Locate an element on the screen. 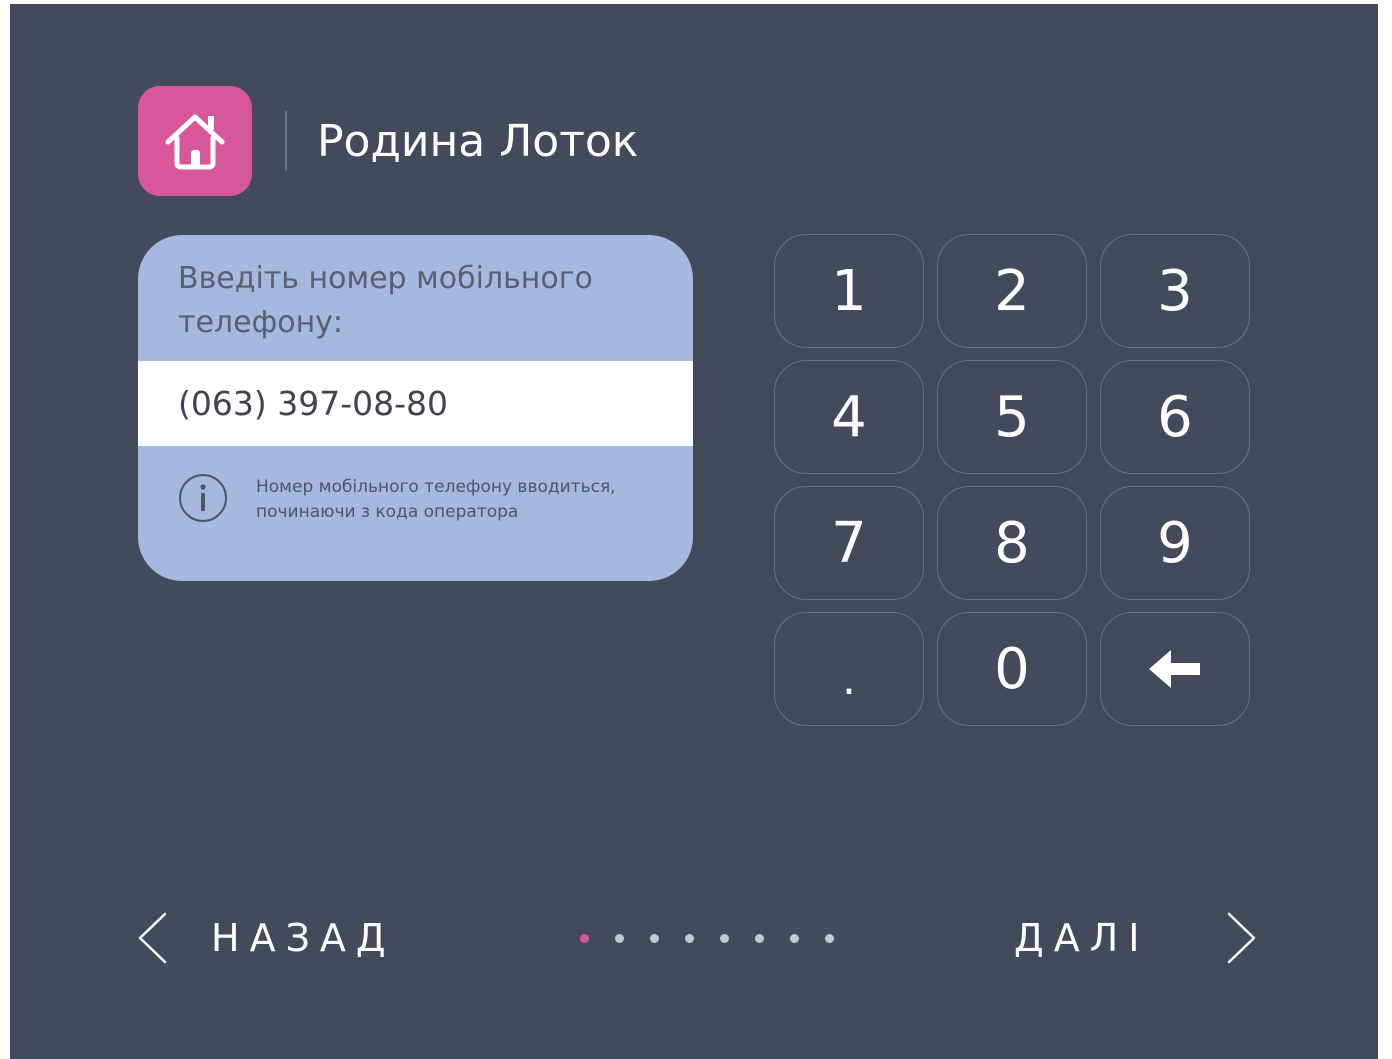  key-label: 4 is located at coordinates (849, 417).